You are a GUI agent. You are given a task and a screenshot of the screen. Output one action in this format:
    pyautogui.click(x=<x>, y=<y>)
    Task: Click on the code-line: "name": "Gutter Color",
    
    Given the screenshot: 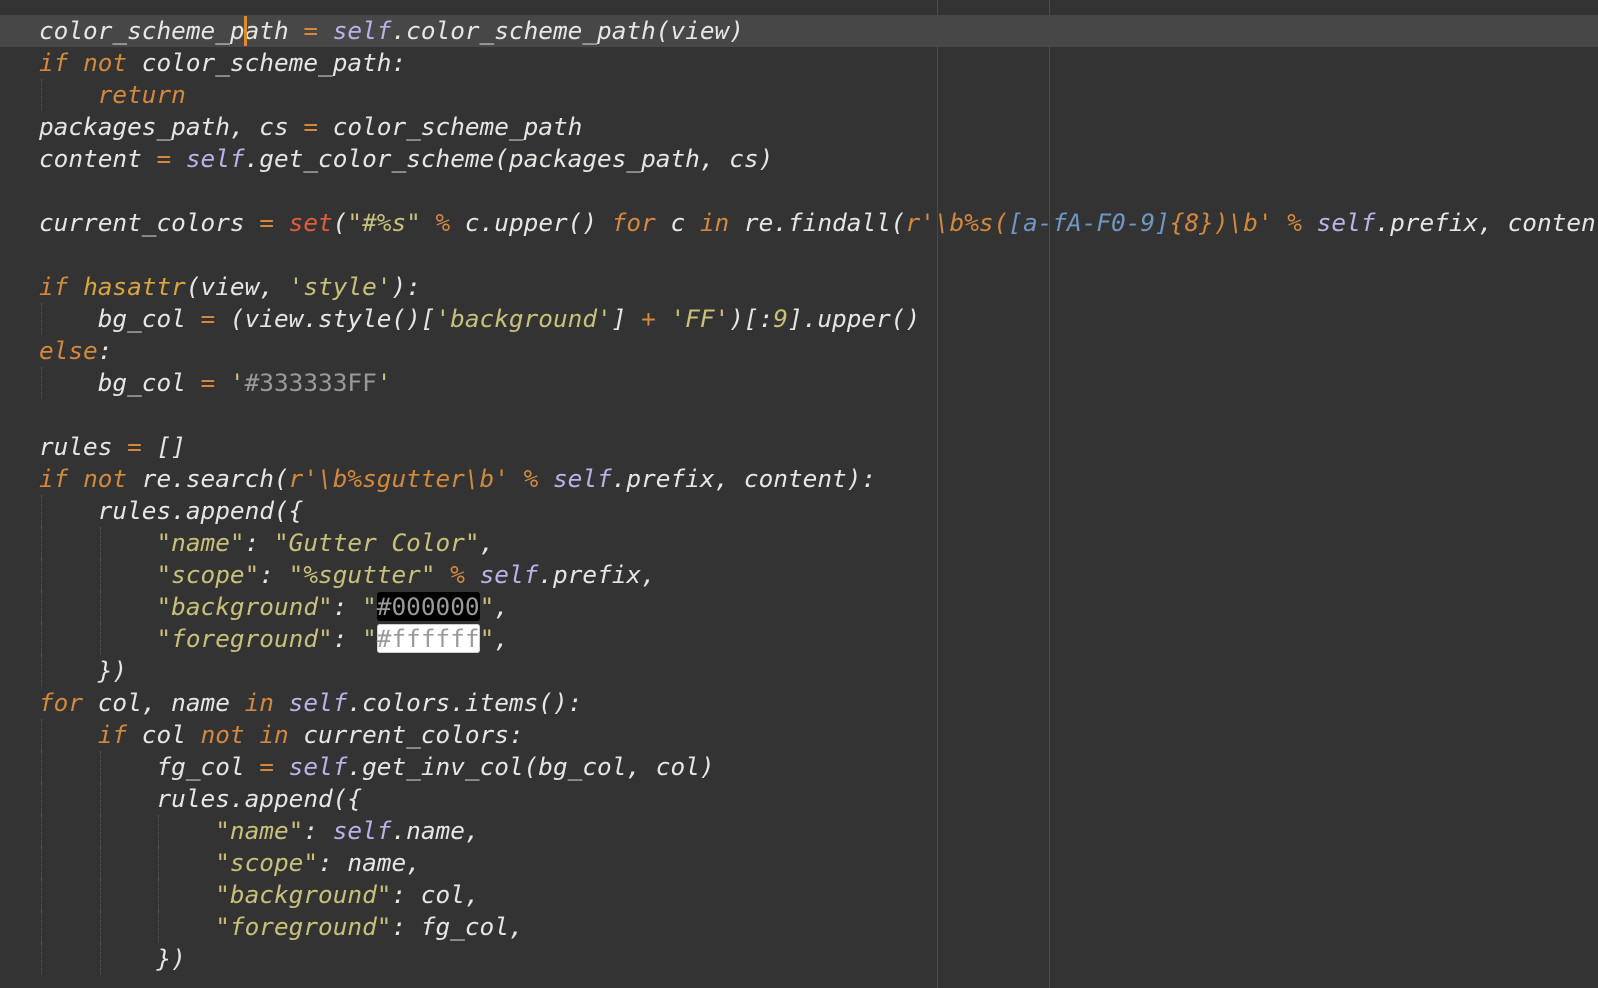 What is the action you would take?
    pyautogui.click(x=799, y=543)
    